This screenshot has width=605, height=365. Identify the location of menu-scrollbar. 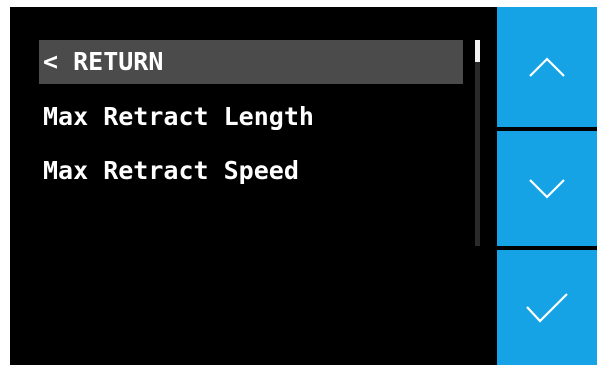
(477, 143).